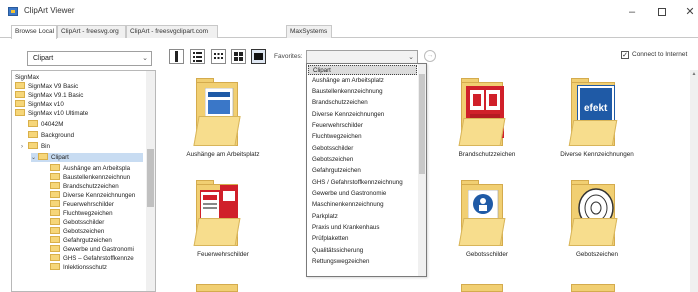  Describe the element at coordinates (218, 56) in the screenshot. I see `view-small-icons-button` at that location.